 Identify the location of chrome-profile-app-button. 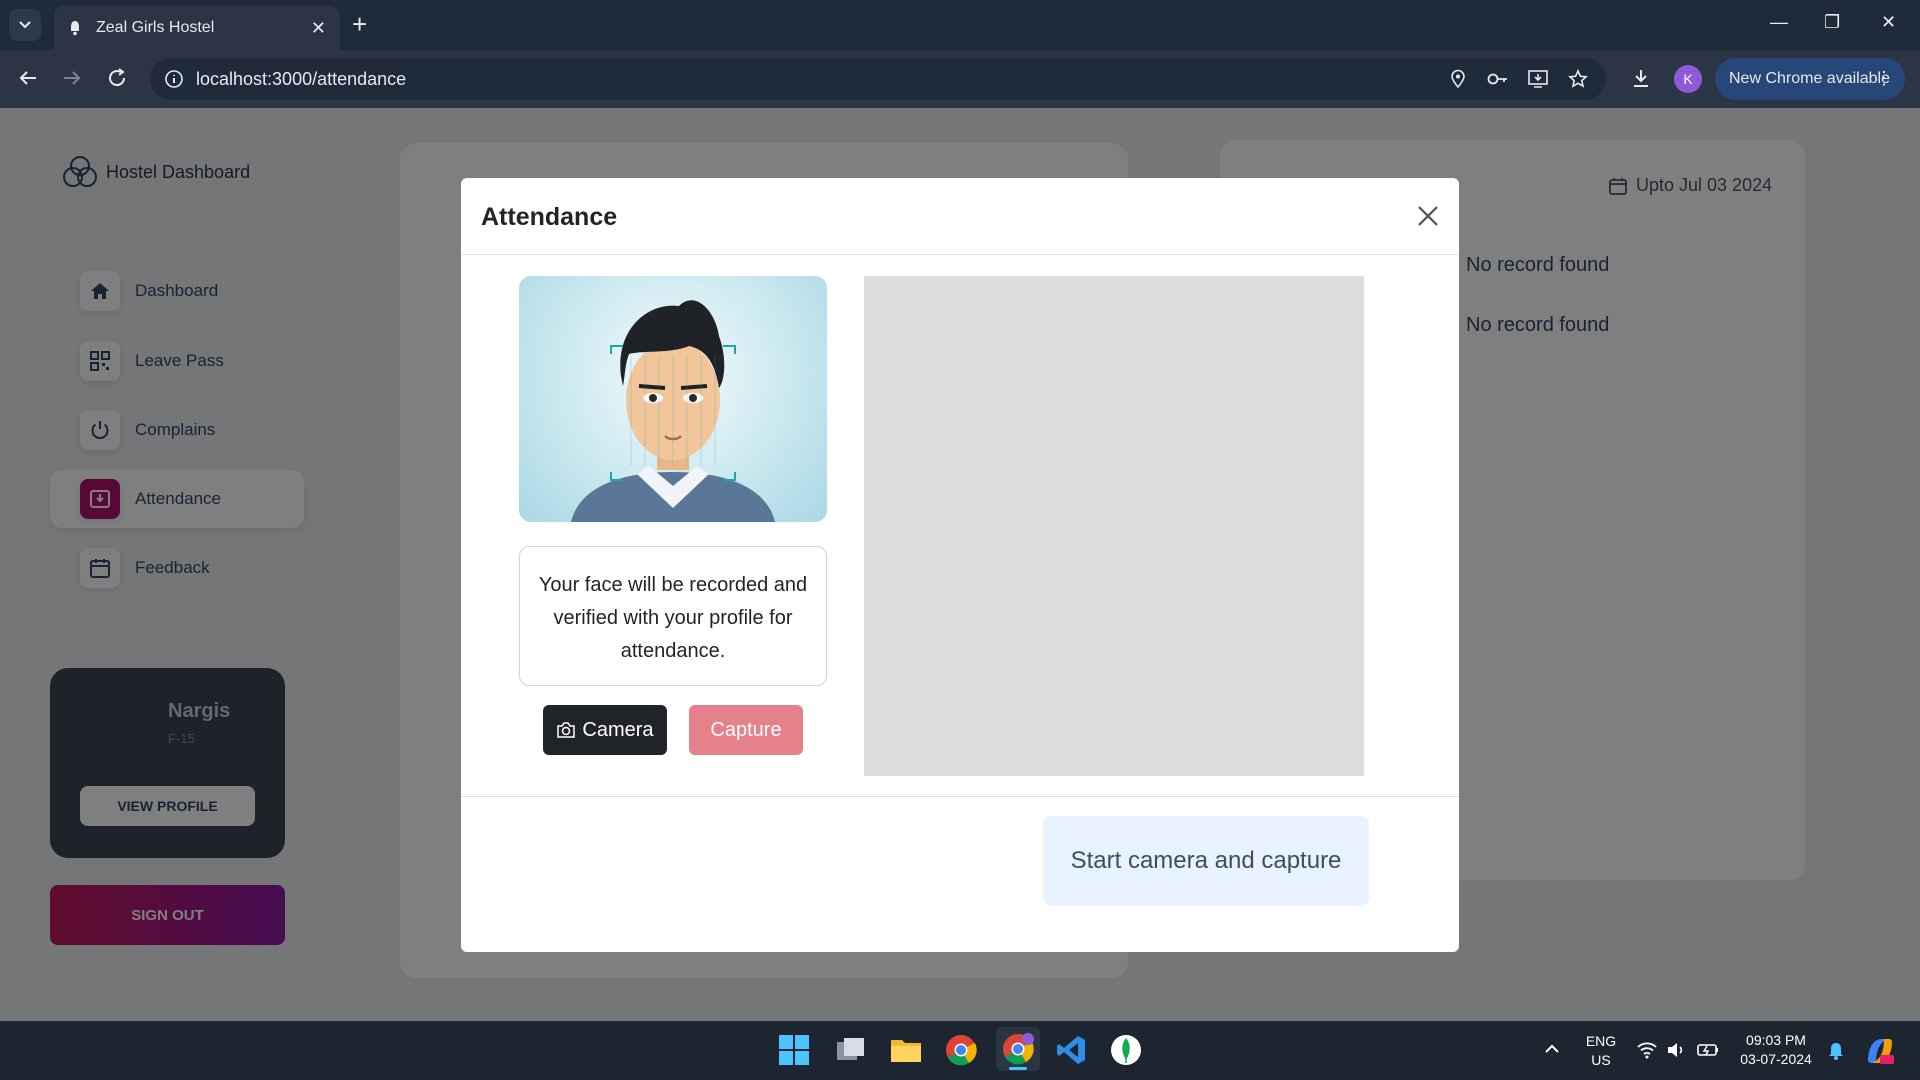
(1018, 1049).